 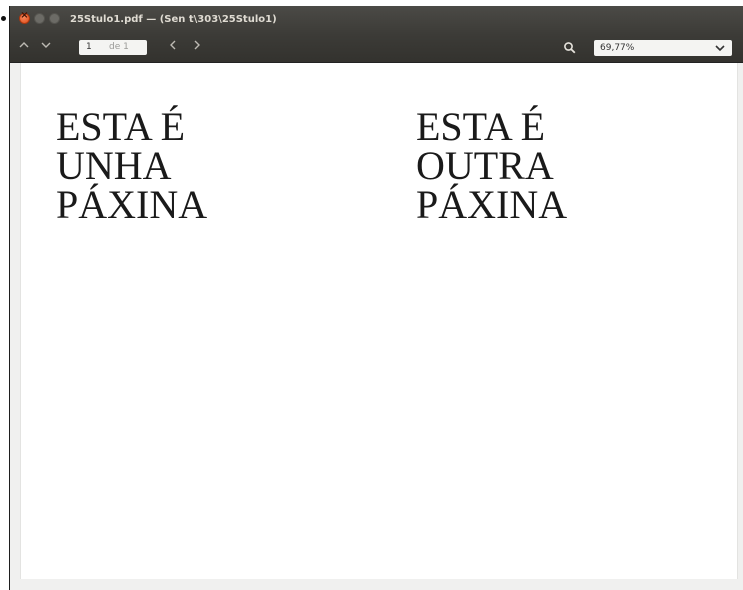 What do you see at coordinates (376, 49) in the screenshot?
I see `viewer-toolbar: 1 de 1 69,77%` at bounding box center [376, 49].